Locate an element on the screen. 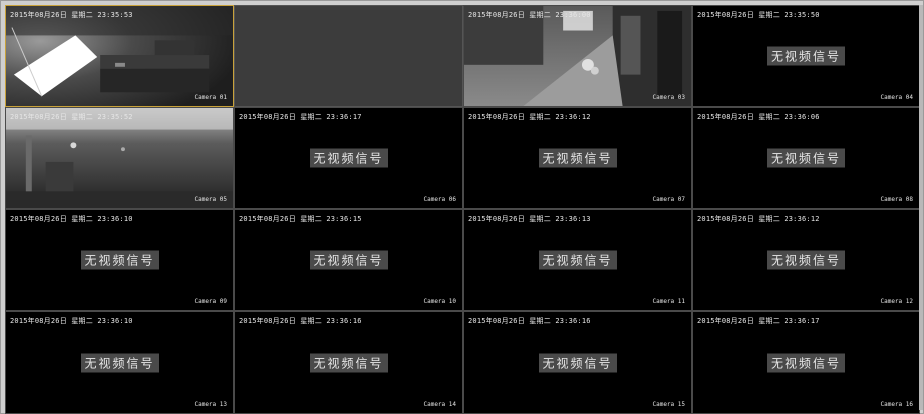 This screenshot has height=414, width=924. camera-tile-01: 2015年08月26日 星期二 23:35:53 Camera 01 is located at coordinates (119, 56).